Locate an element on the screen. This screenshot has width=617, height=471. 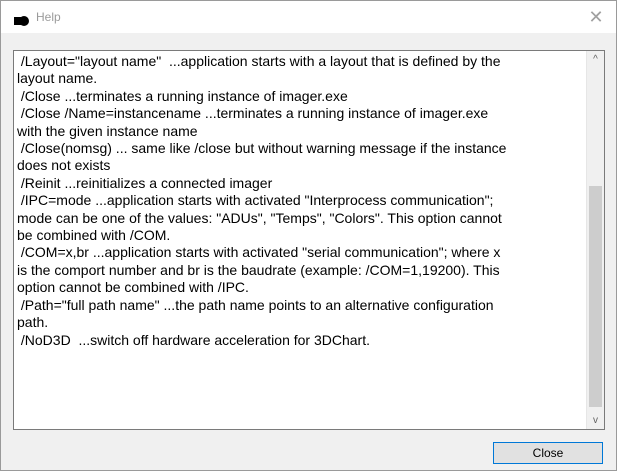
close-icon: ✕ is located at coordinates (596, 17).